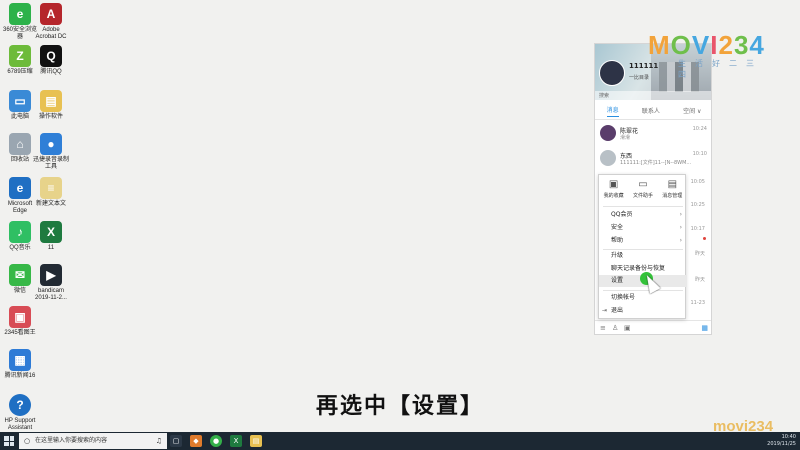 Image resolution: width=800 pixels, height=450 pixels. What do you see at coordinates (643, 241) in the screenshot?
I see `menu-item-help: 帮助 ›` at bounding box center [643, 241].